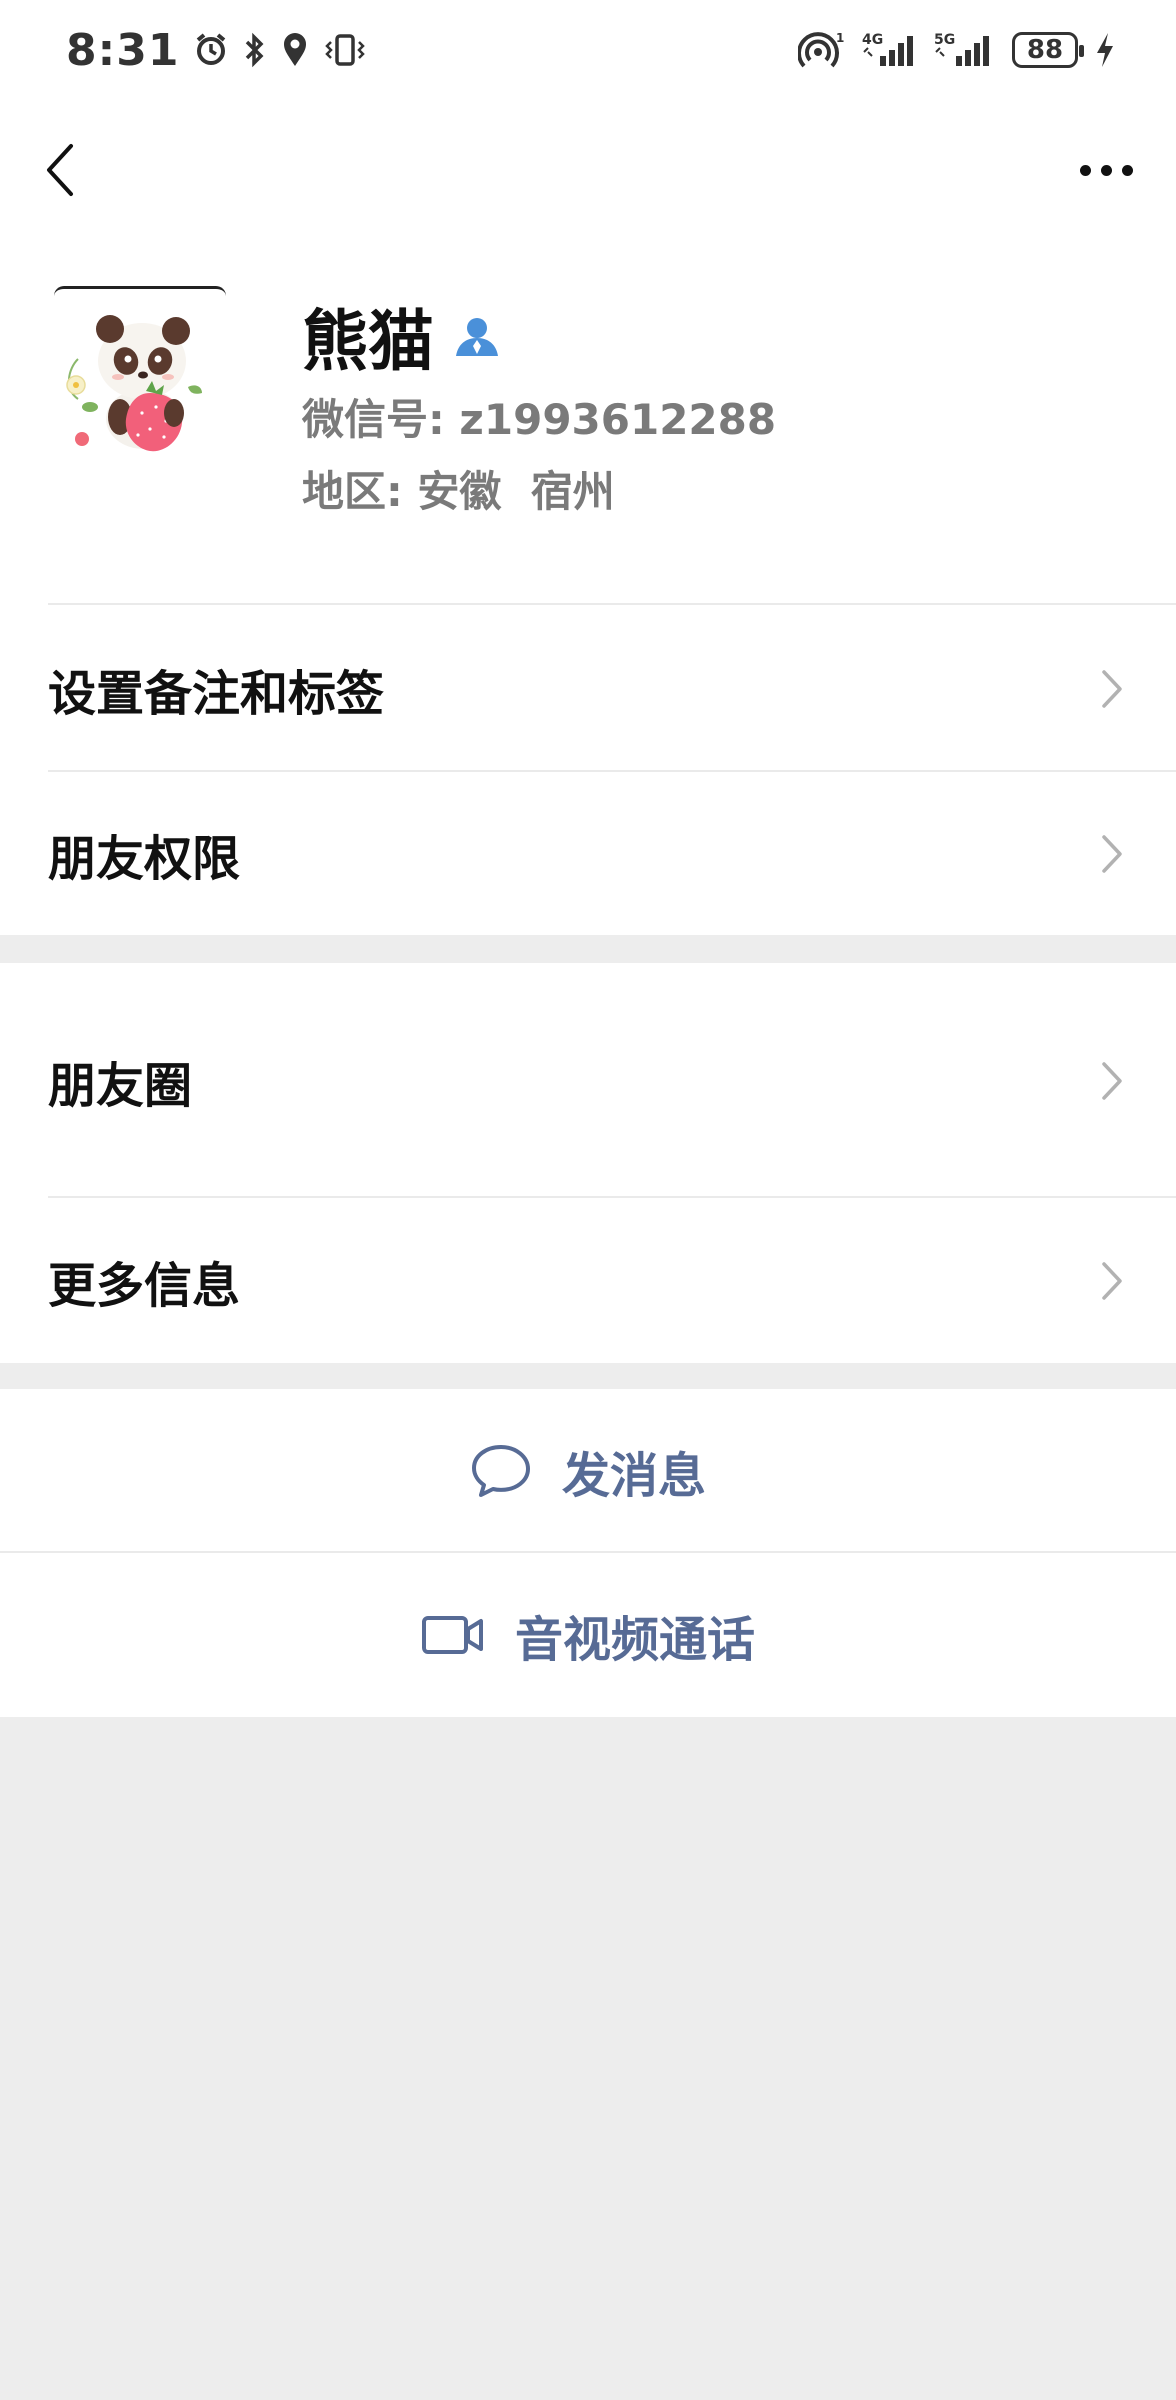  I want to click on status-bar-left: 8:31, so click(216, 50).